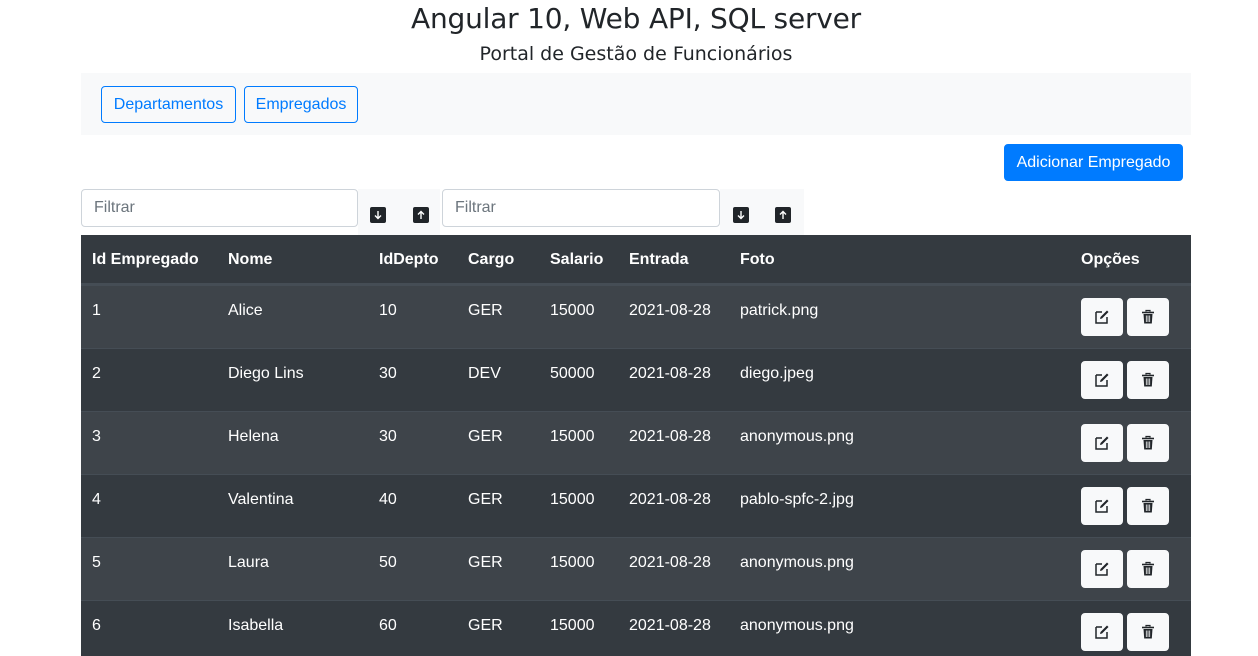 The image size is (1258, 656). I want to click on cell-nome: Alice, so click(245, 310).